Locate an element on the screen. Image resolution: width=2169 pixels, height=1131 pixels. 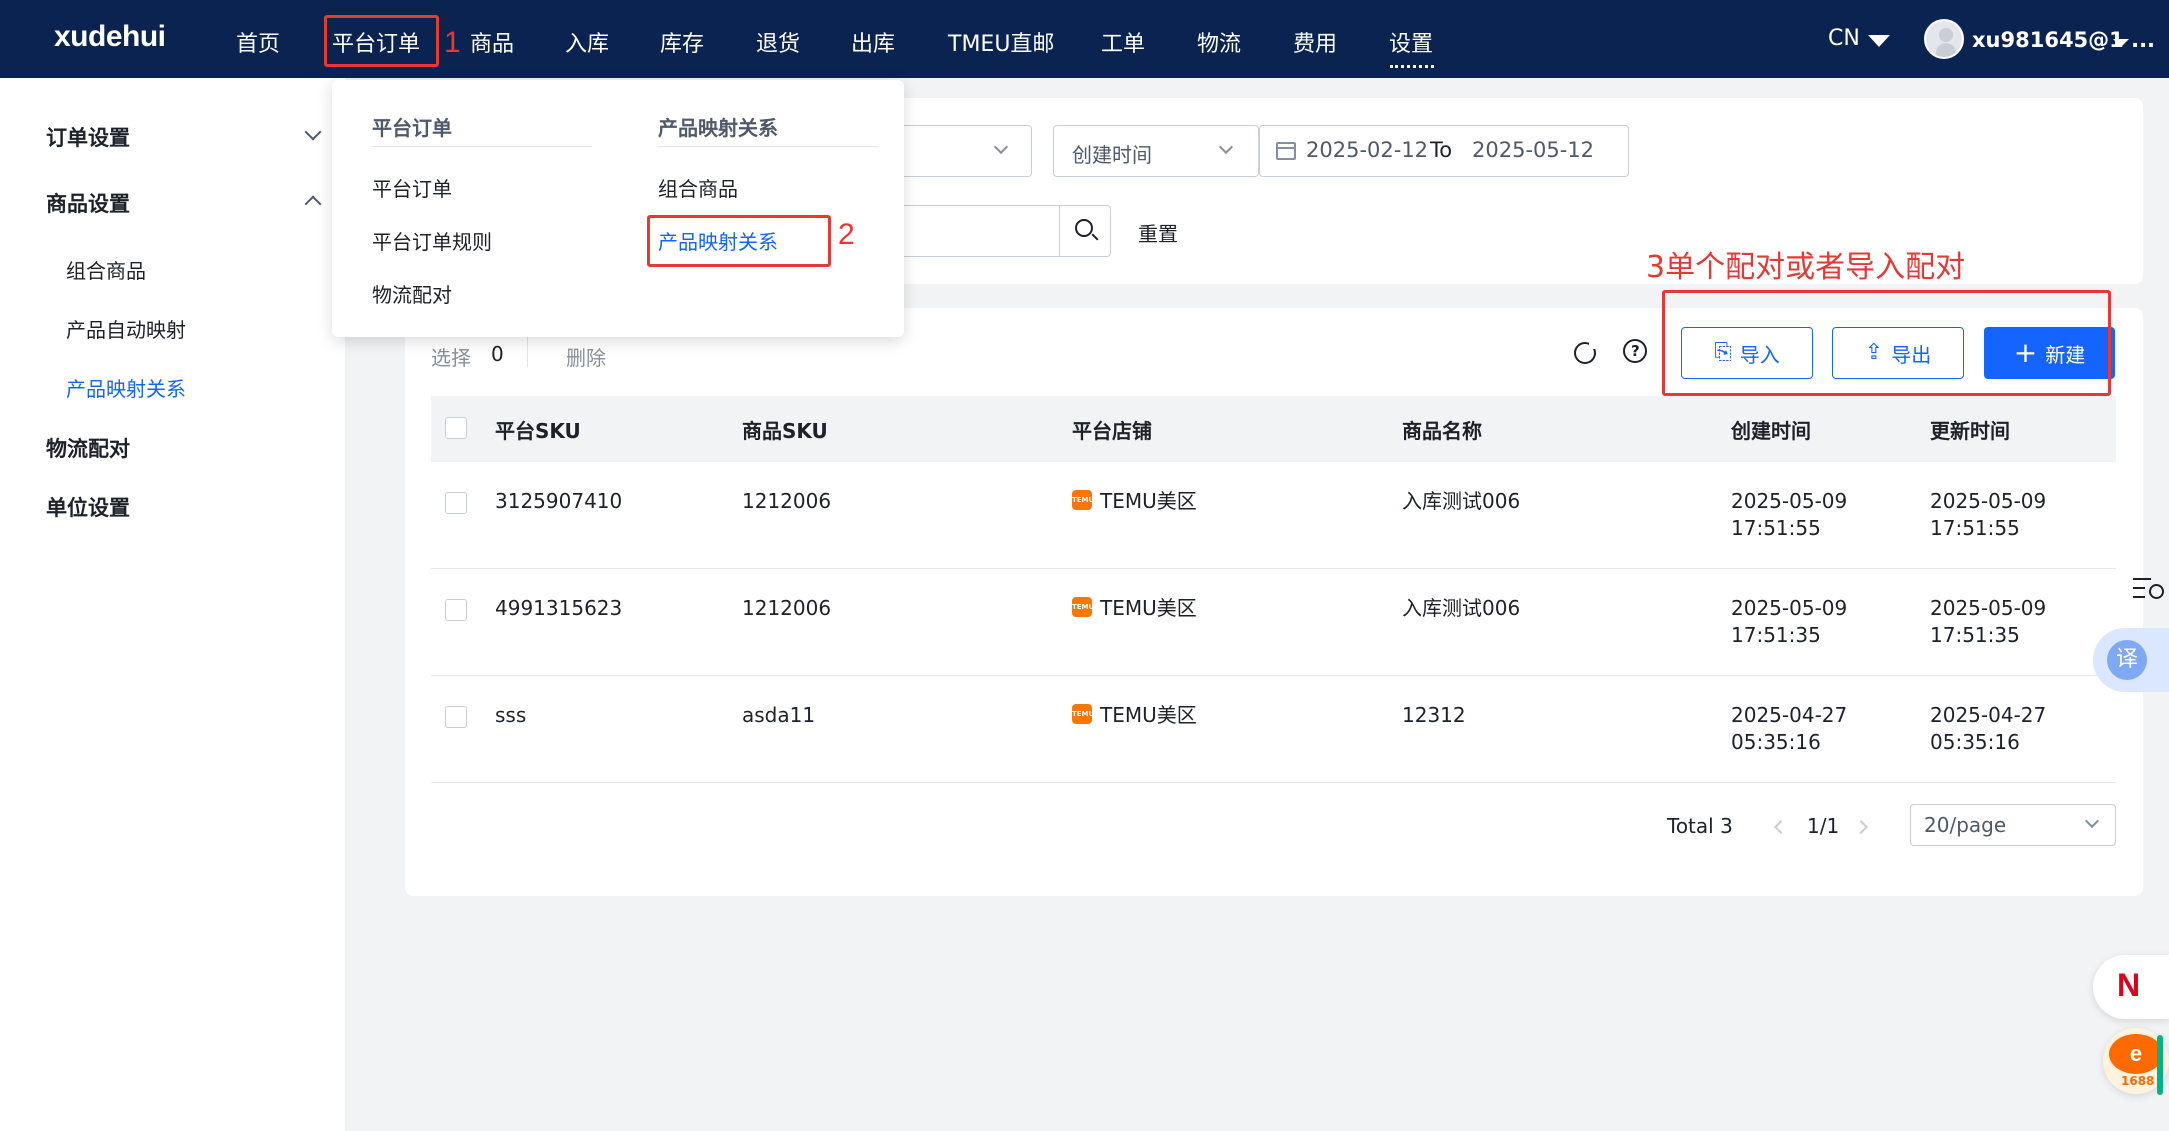
nav-item-inventory: 库存 is located at coordinates (682, 42).